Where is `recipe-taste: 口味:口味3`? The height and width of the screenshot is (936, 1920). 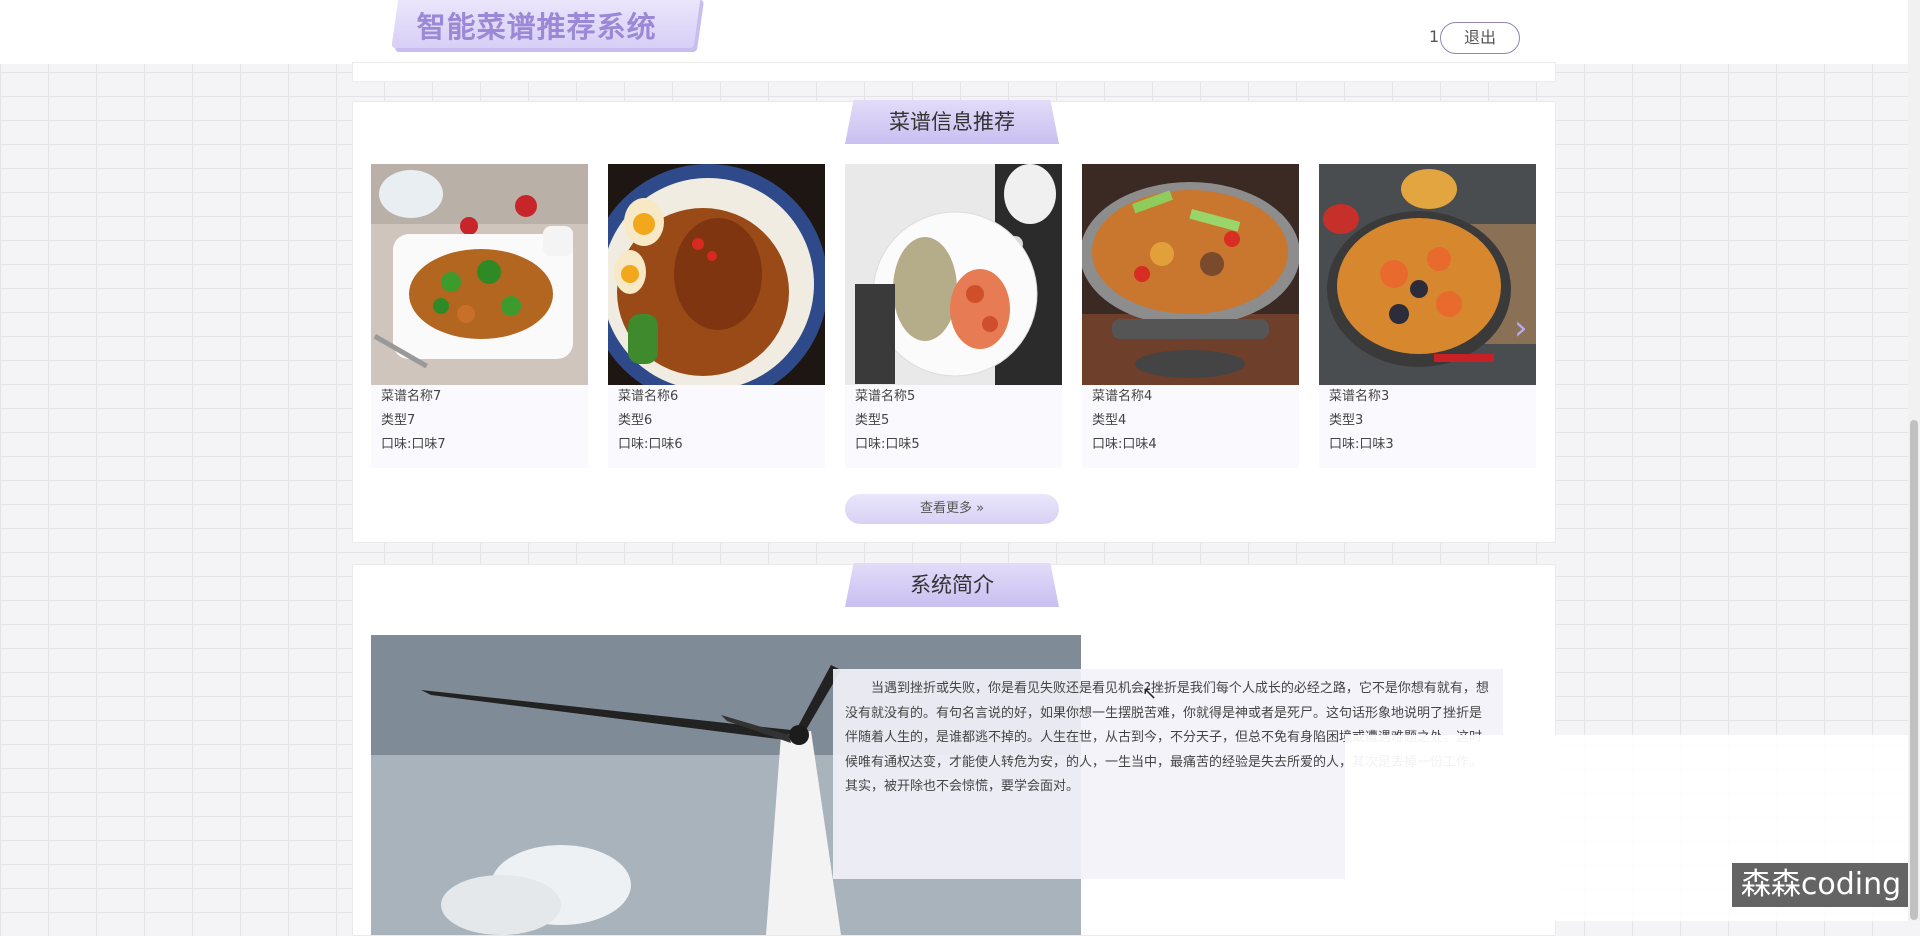
recipe-taste: 口味:口味3 is located at coordinates (1361, 444).